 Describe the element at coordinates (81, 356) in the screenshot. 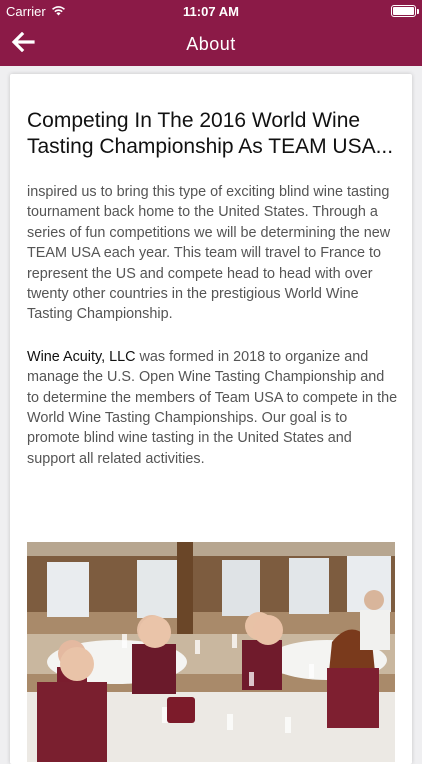

I see `company-name: Wine Acuity, LLC` at that location.